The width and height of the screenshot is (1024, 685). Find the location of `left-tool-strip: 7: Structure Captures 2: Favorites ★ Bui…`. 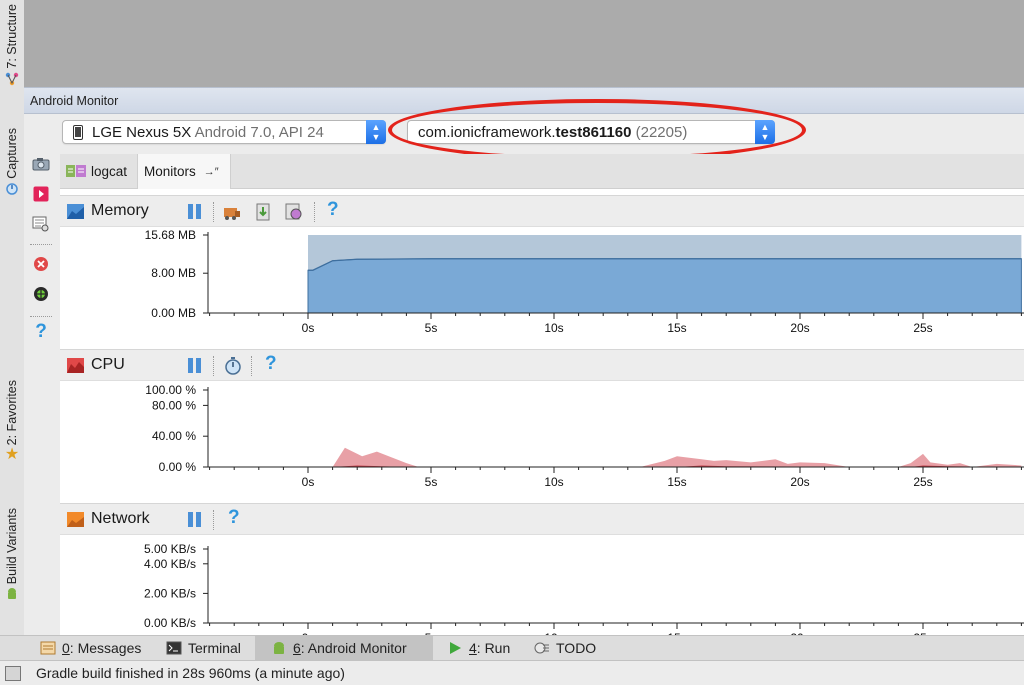

left-tool-strip: 7: Structure Captures 2: Favorites ★ Bui… is located at coordinates (12, 317).